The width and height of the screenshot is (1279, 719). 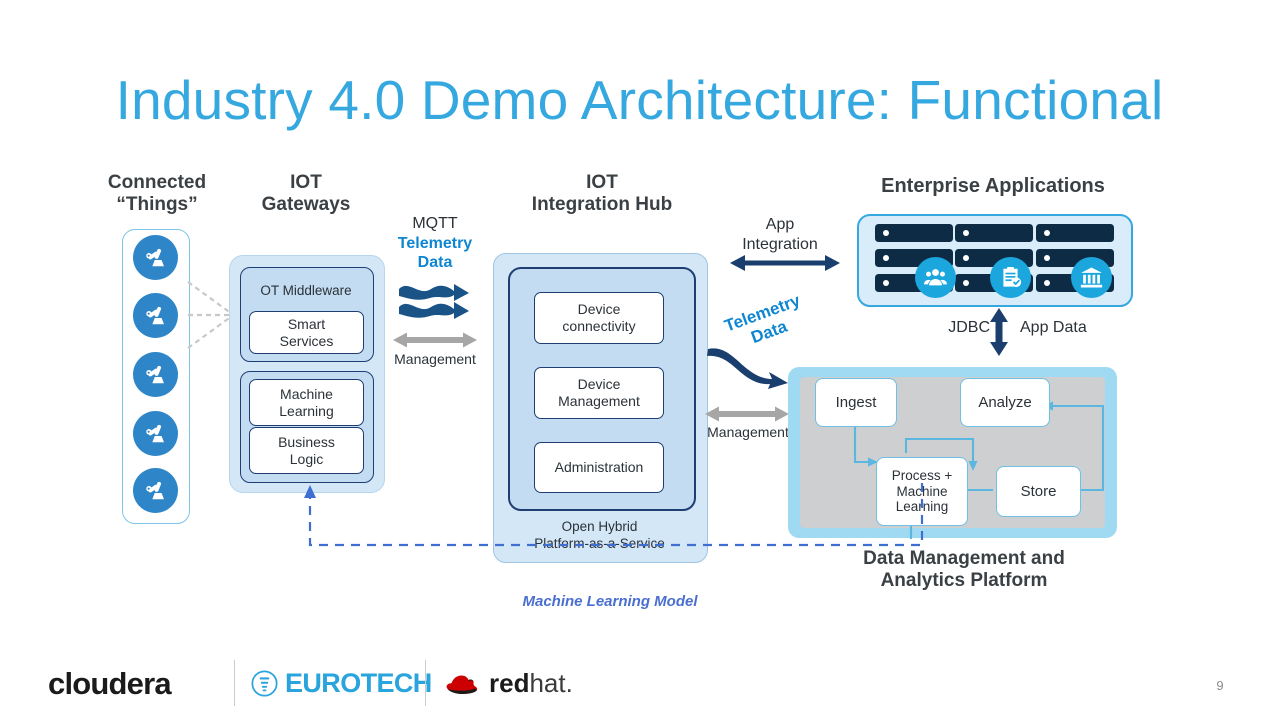 I want to click on store-label: Store, so click(x=1038, y=491).